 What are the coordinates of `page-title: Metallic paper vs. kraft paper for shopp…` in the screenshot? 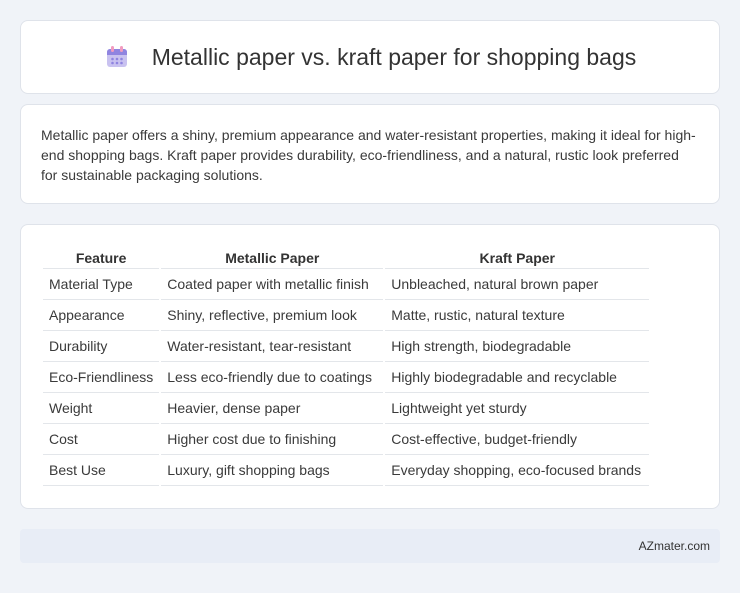 It's located at (394, 56).